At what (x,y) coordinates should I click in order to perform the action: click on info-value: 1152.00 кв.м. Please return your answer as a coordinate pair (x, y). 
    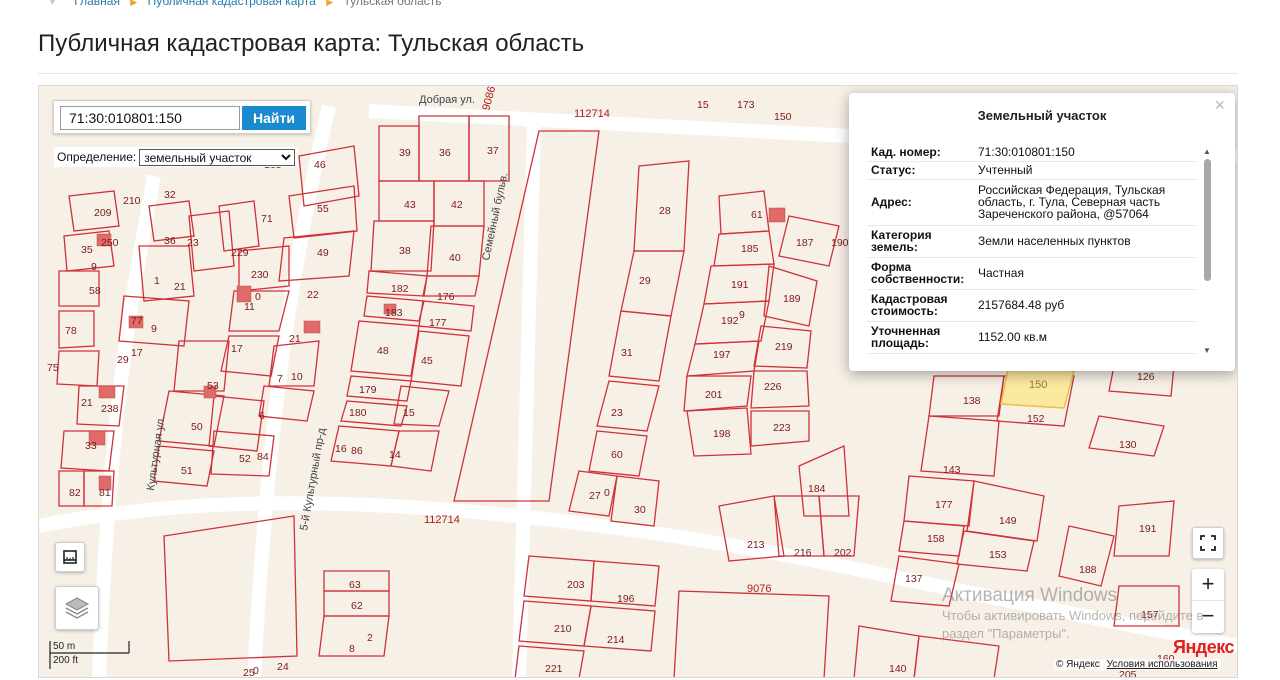
    Looking at the image, I should click on (1086, 337).